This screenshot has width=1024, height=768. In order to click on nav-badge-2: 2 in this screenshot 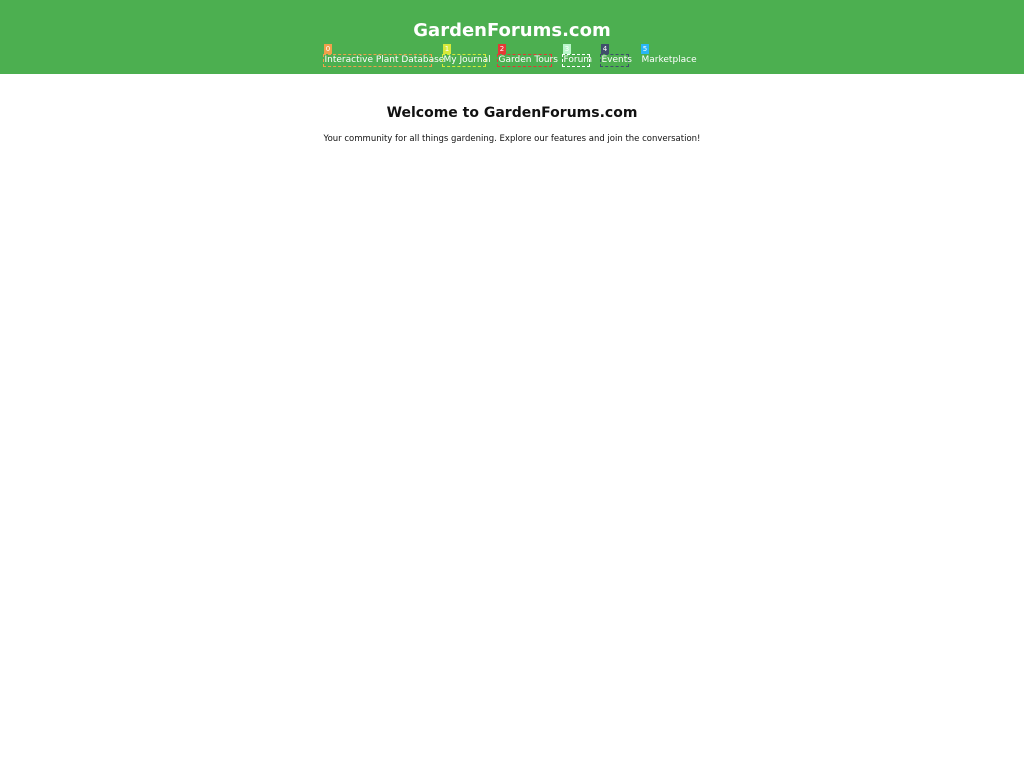, I will do `click(502, 49)`.